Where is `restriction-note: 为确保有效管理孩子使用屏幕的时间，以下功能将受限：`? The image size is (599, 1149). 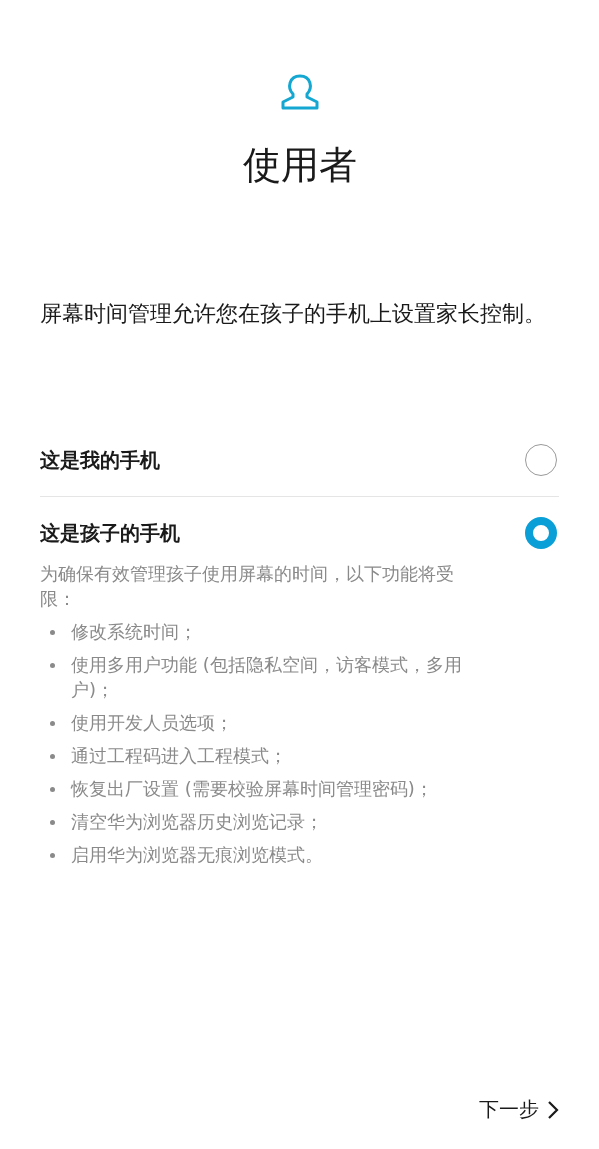 restriction-note: 为确保有效管理孩子使用屏幕的时间，以下功能将受限： is located at coordinates (247, 586).